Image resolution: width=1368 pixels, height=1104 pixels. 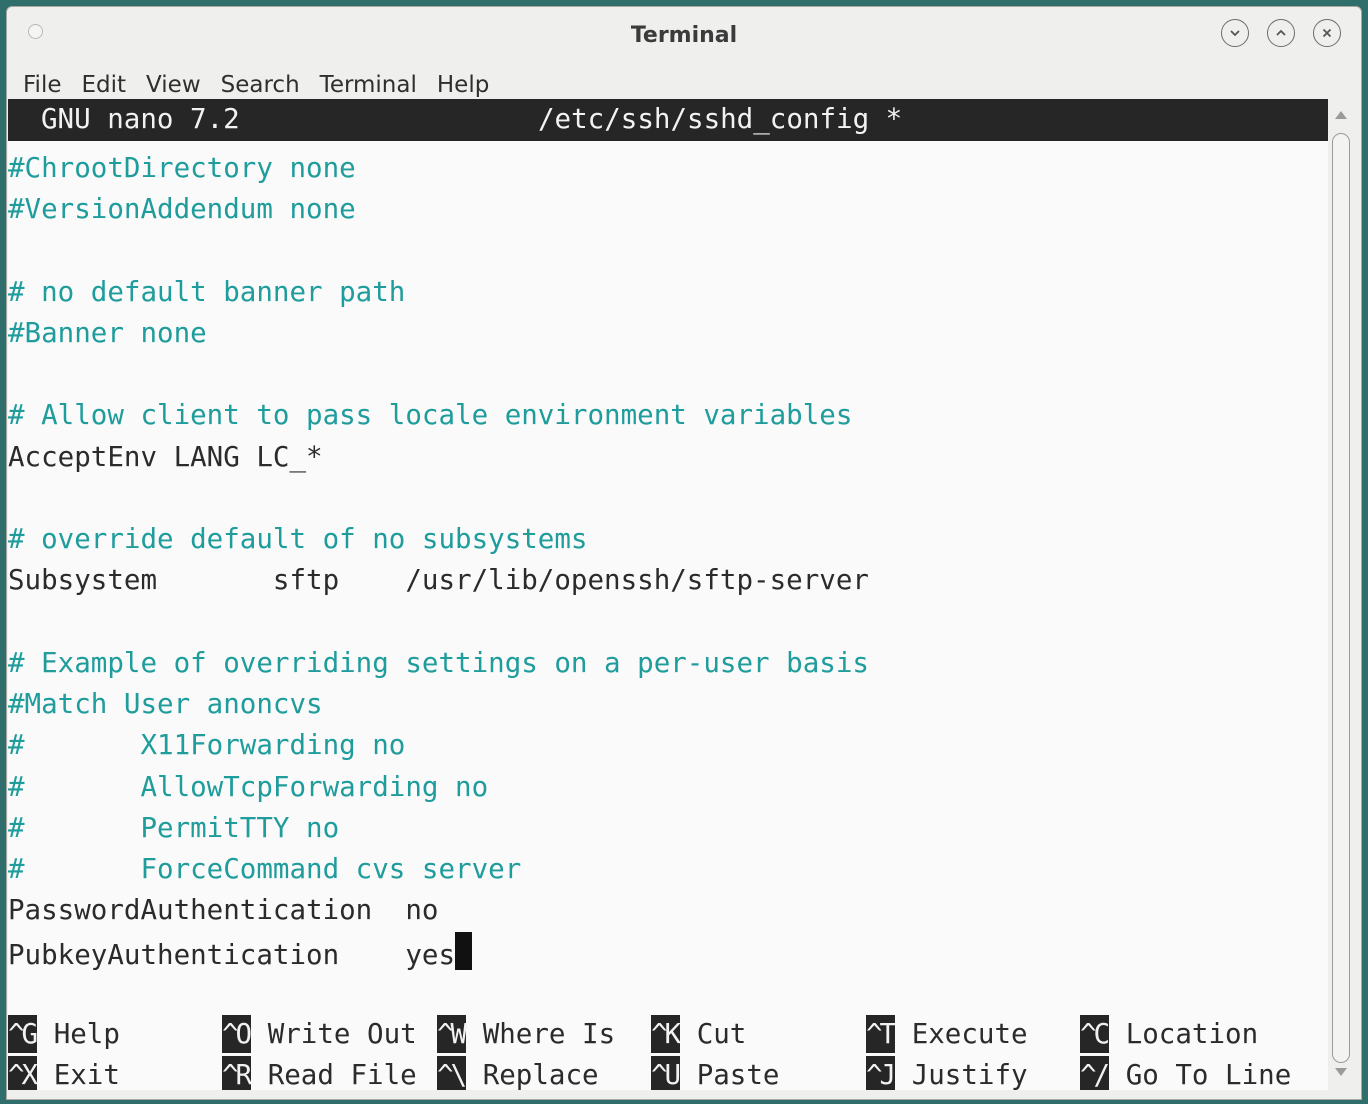 I want to click on editor-line: AcceptEnv LANG LC_*, so click(x=165, y=457).